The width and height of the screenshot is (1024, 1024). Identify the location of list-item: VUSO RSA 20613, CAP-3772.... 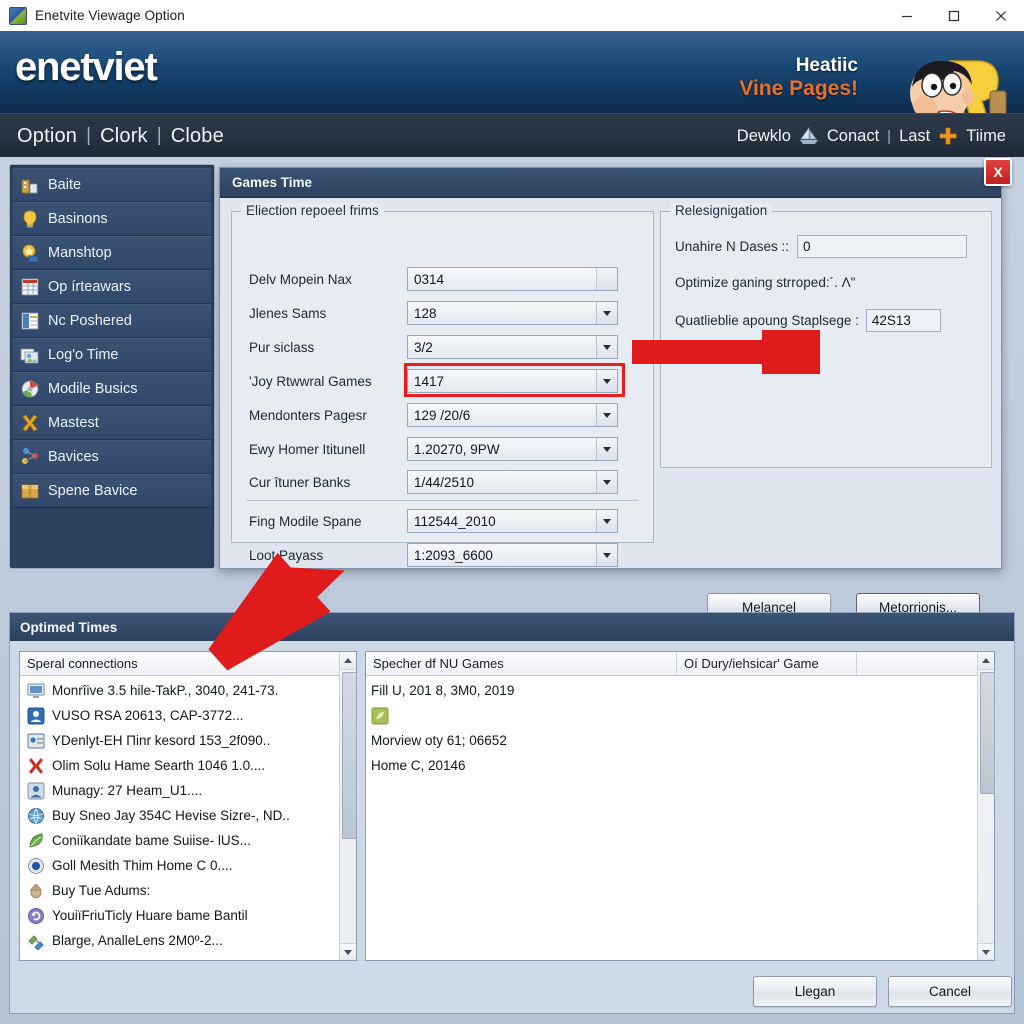
(188, 715).